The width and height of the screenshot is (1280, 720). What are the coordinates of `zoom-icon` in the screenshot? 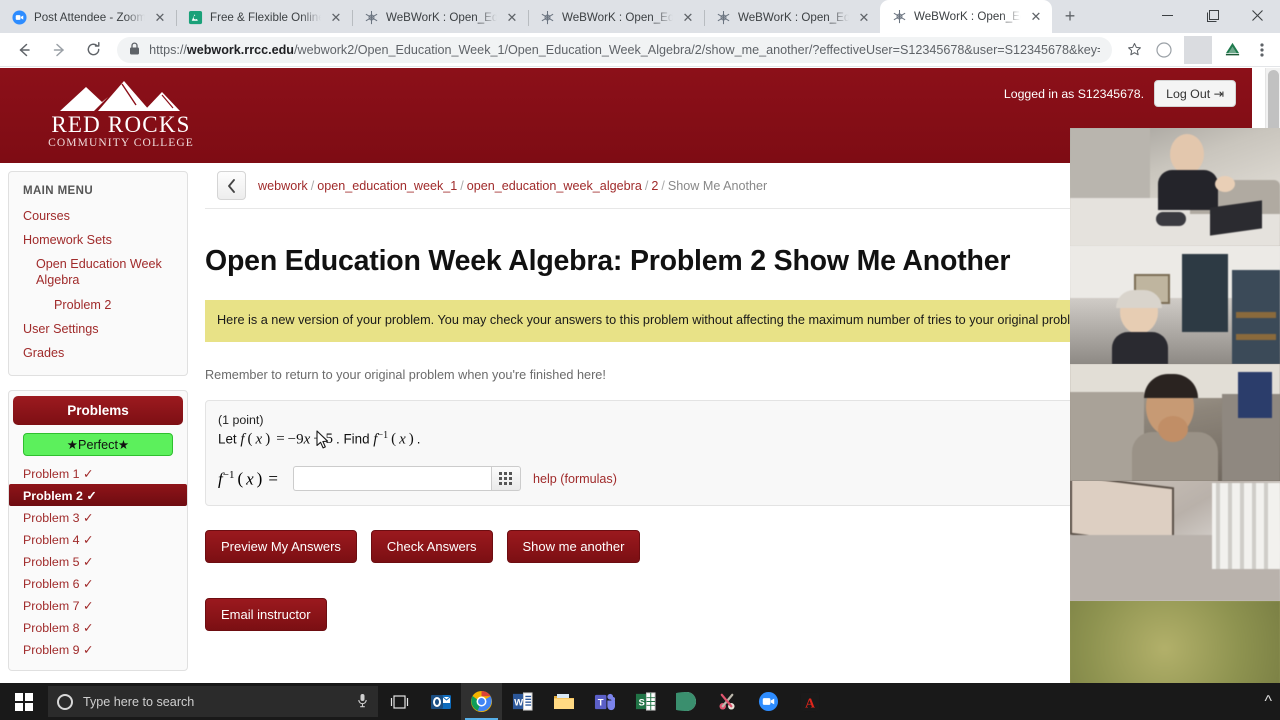 It's located at (768, 701).